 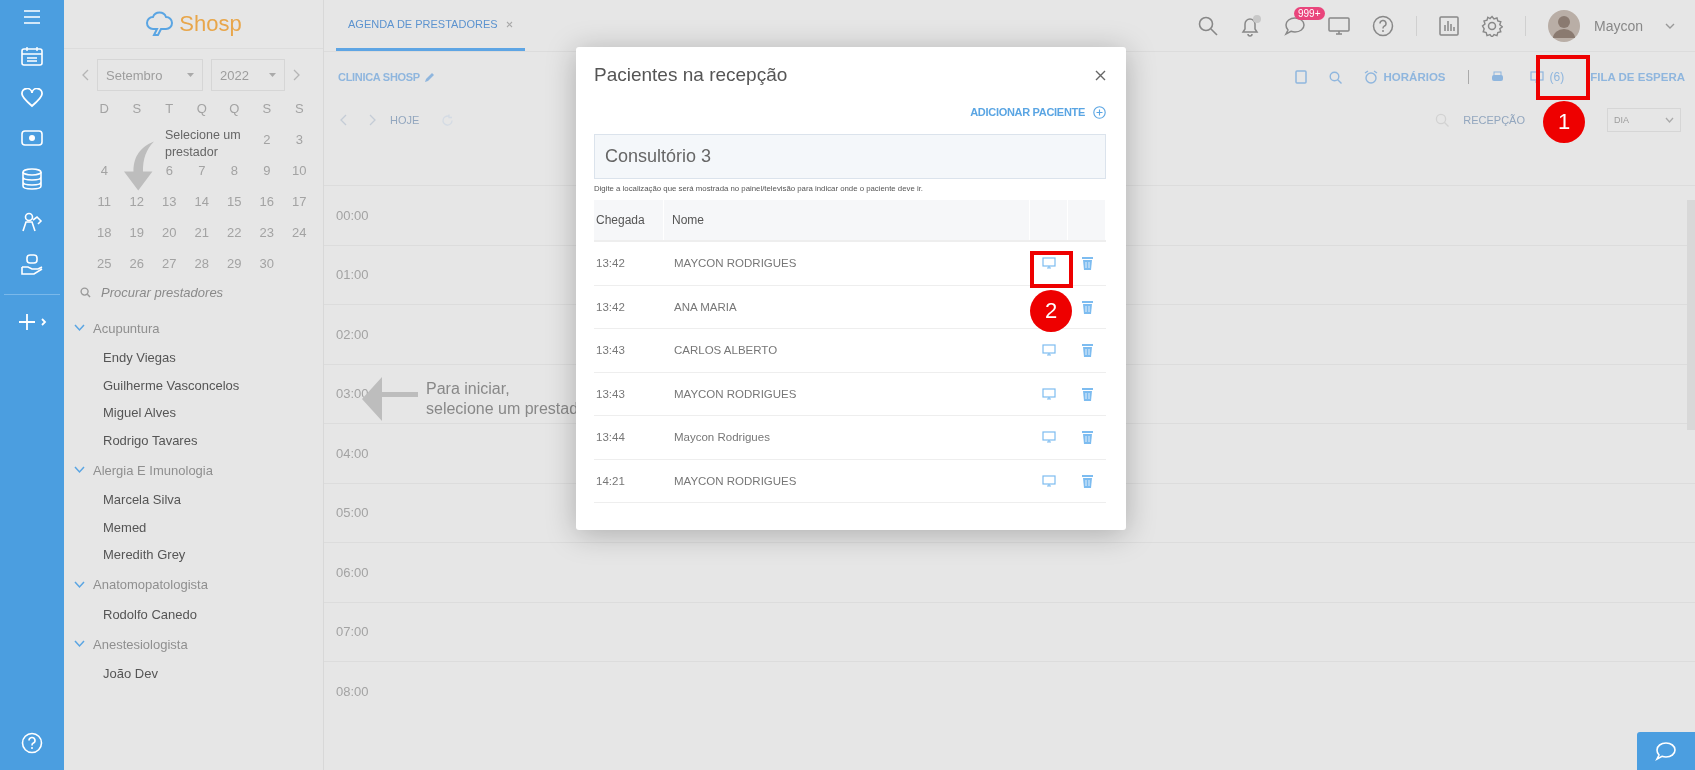 What do you see at coordinates (266, 171) in the screenshot?
I see `calendar-day: 9` at bounding box center [266, 171].